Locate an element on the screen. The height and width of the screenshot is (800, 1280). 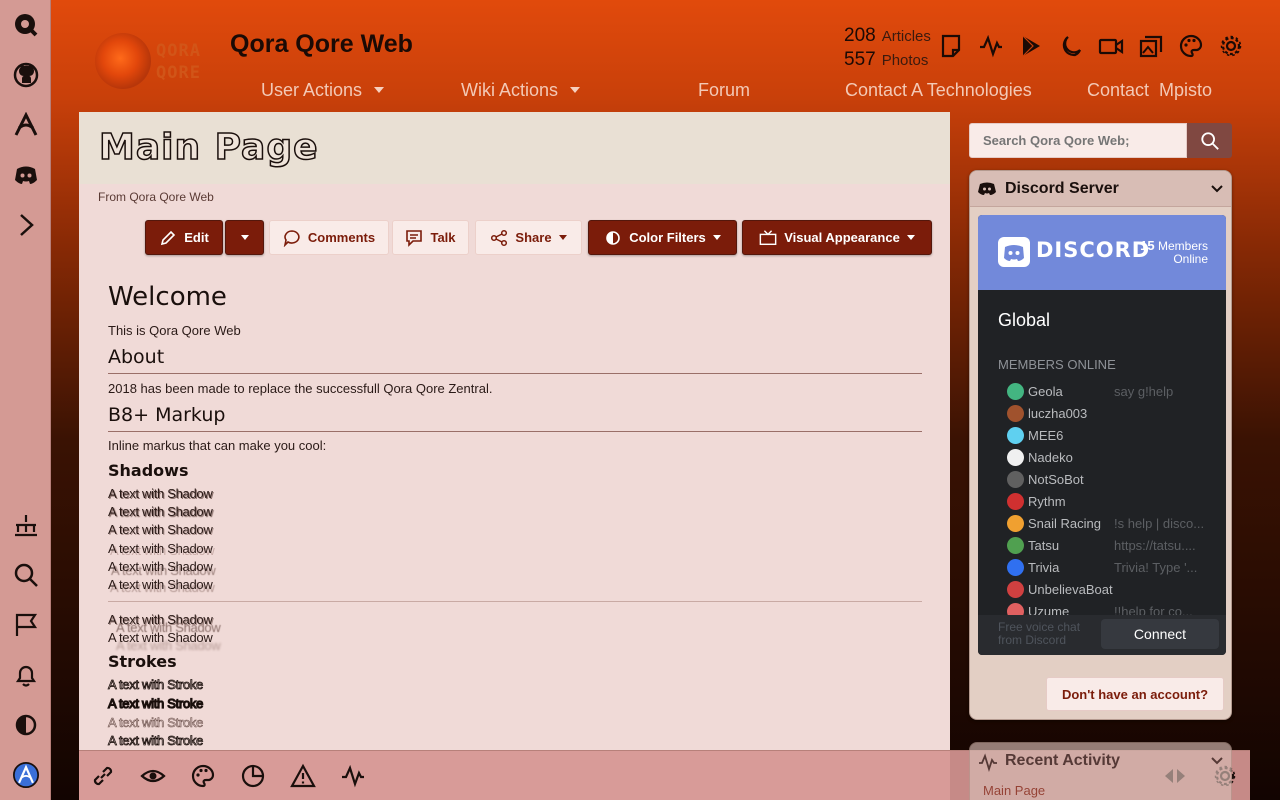
search-button is located at coordinates (1209, 140).